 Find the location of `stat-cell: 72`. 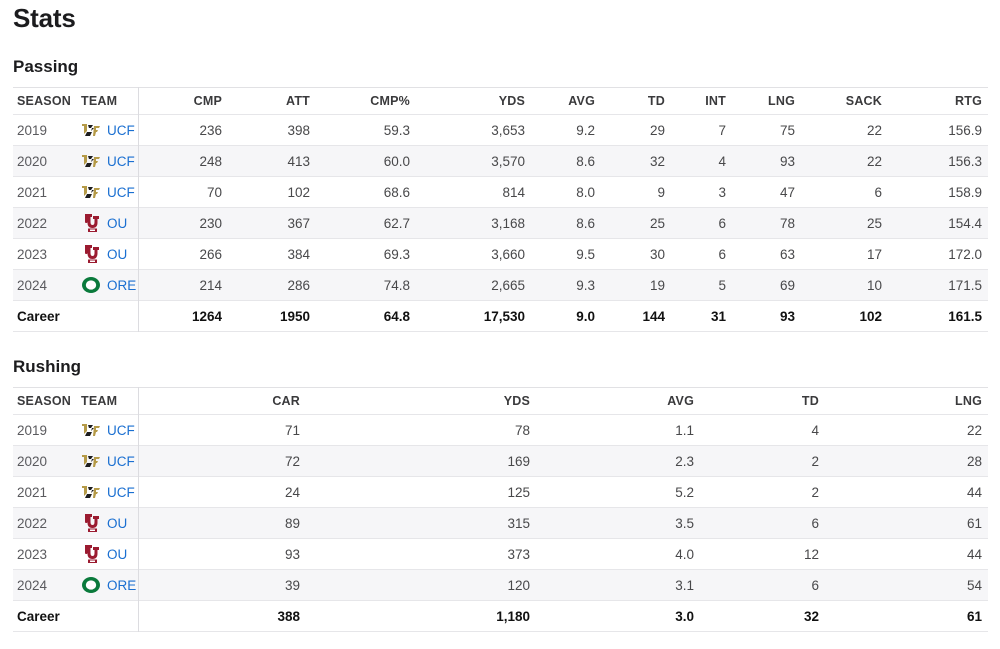

stat-cell: 72 is located at coordinates (292, 461).